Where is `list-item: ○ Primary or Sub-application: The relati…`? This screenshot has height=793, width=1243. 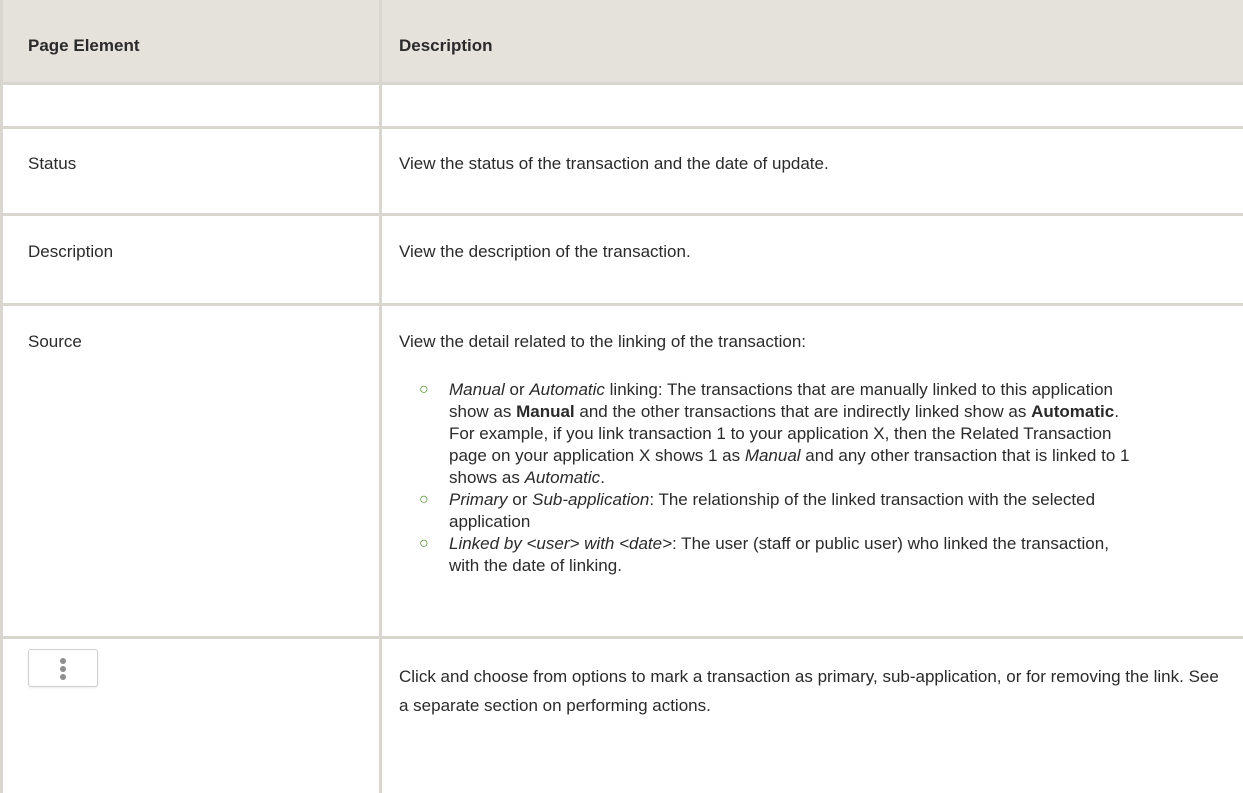 list-item: ○ Primary or Sub-application: The relati… is located at coordinates (757, 510).